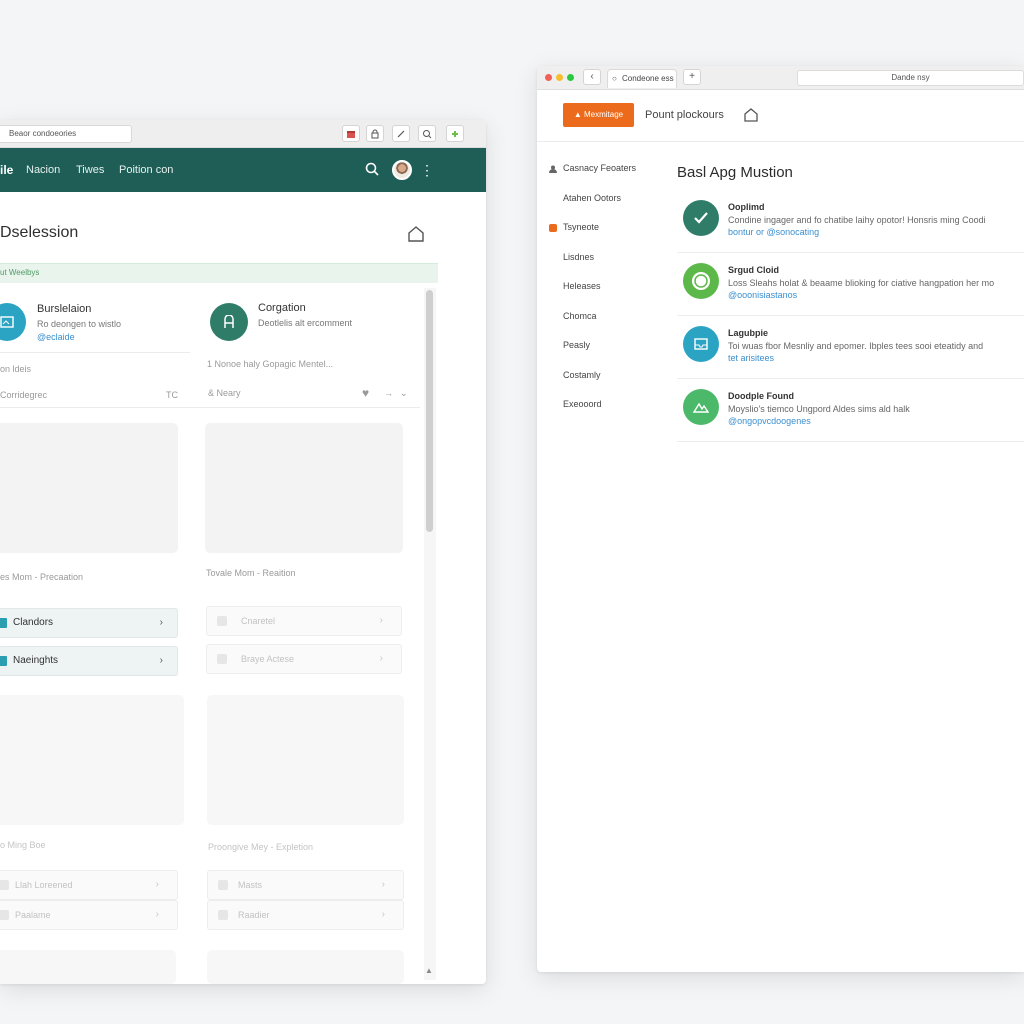 This screenshot has height=1024, width=1024. Describe the element at coordinates (36, 660) in the screenshot. I see `list-button-label: Naeinghts` at that location.